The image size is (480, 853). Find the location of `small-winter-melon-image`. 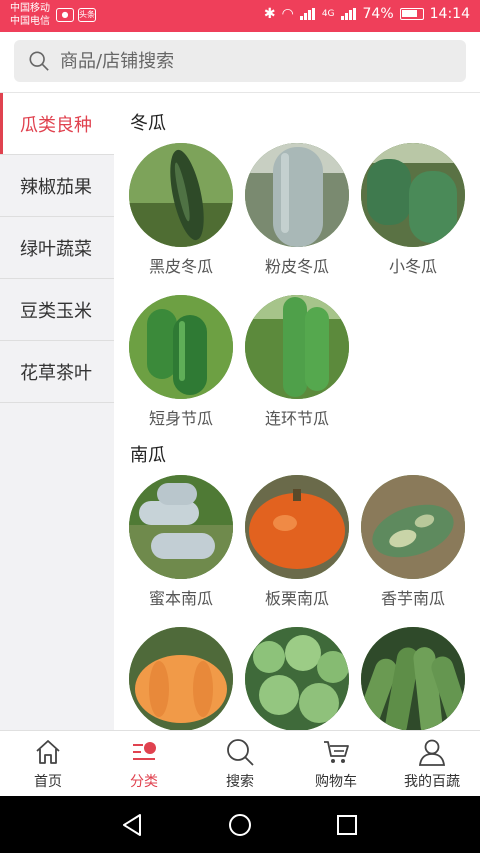

small-winter-melon-image is located at coordinates (413, 195).